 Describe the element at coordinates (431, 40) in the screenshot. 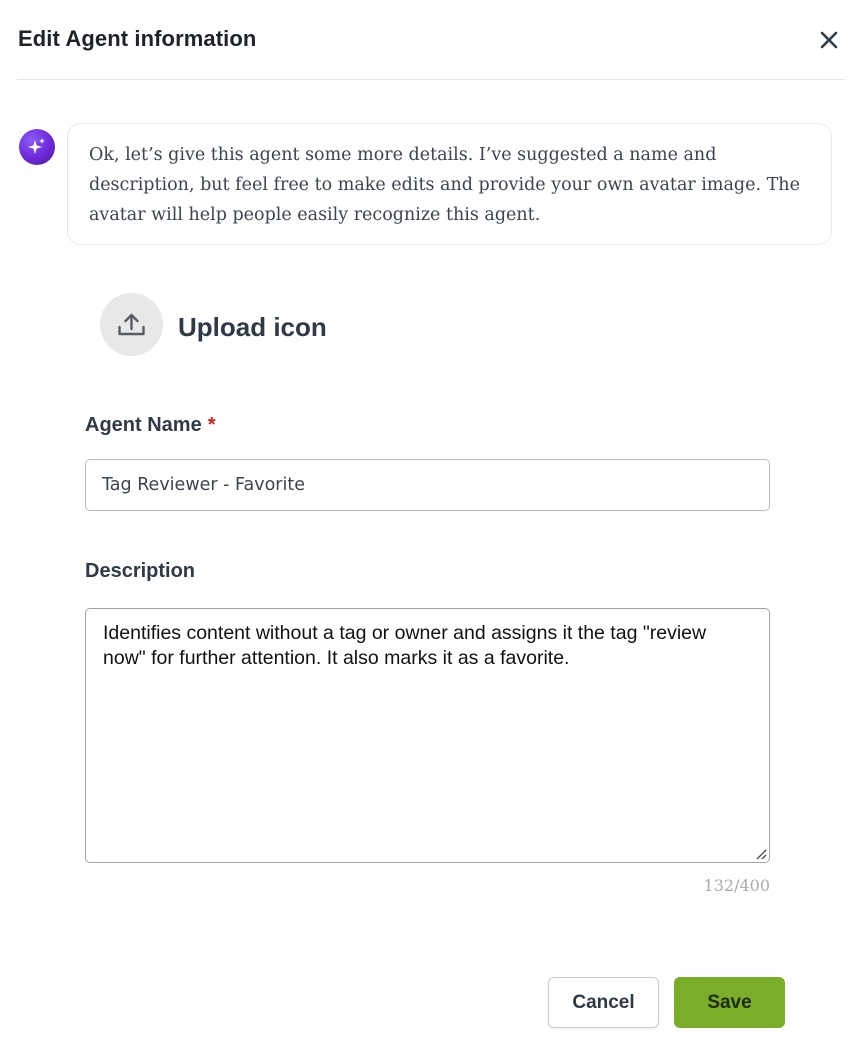

I see `dialog-header: Edit Agent information` at that location.